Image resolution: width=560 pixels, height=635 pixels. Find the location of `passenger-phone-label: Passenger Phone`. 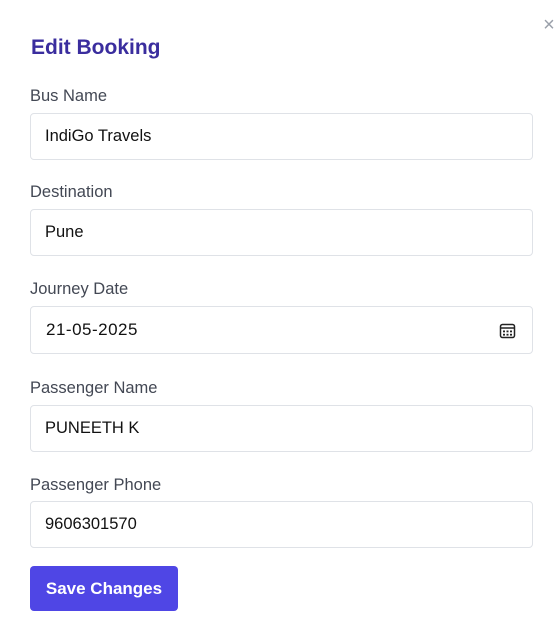

passenger-phone-label: Passenger Phone is located at coordinates (96, 485).